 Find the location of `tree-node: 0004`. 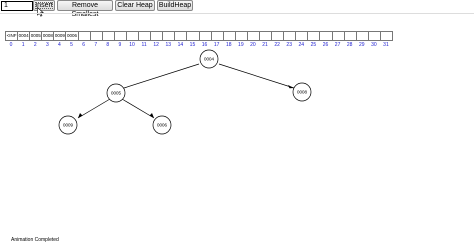

tree-node: 0004 is located at coordinates (209, 59).